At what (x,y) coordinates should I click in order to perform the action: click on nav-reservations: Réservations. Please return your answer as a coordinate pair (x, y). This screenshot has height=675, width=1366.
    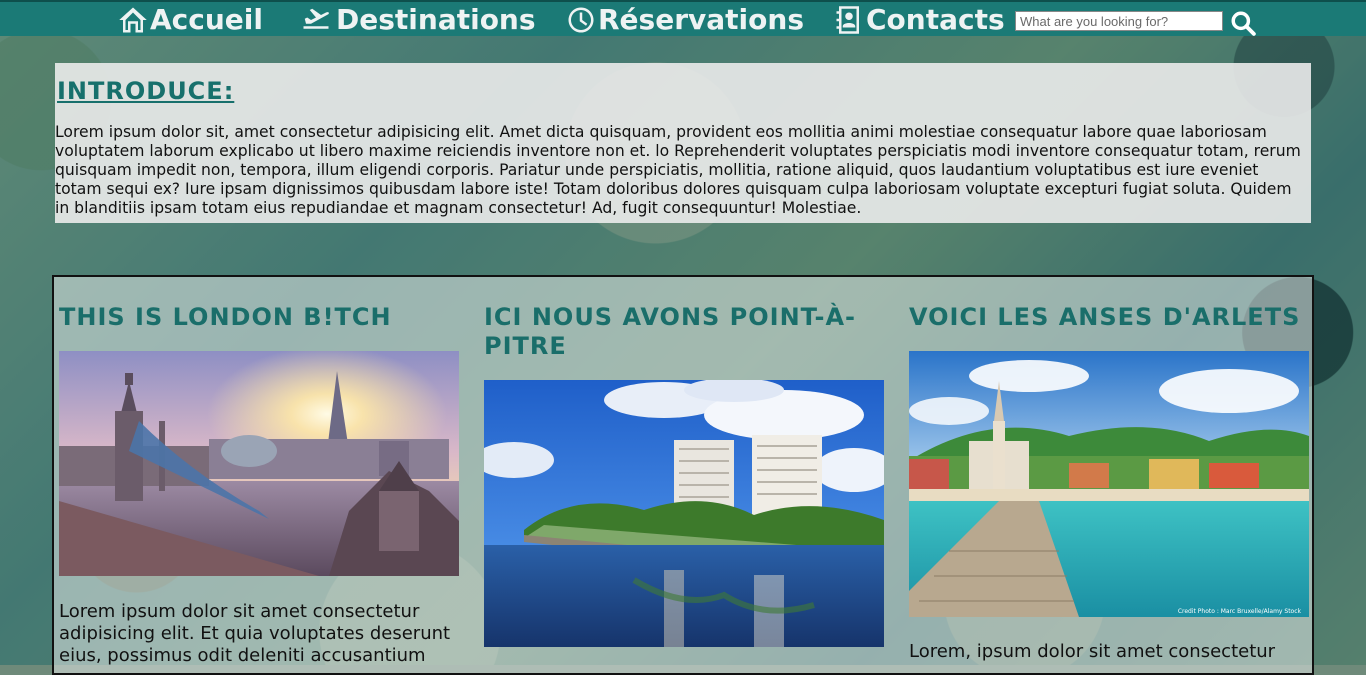
    Looking at the image, I should click on (685, 19).